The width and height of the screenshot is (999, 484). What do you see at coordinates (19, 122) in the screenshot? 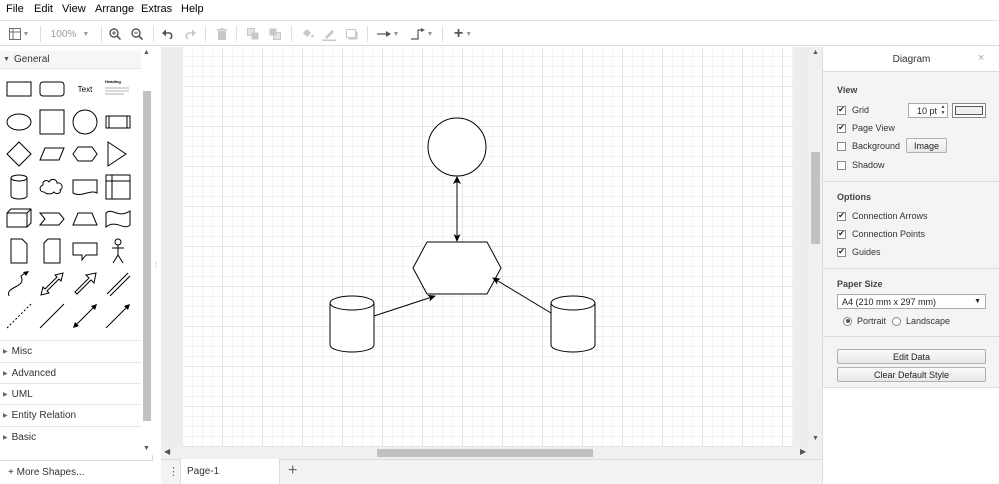
I see `shape-ellipse` at bounding box center [19, 122].